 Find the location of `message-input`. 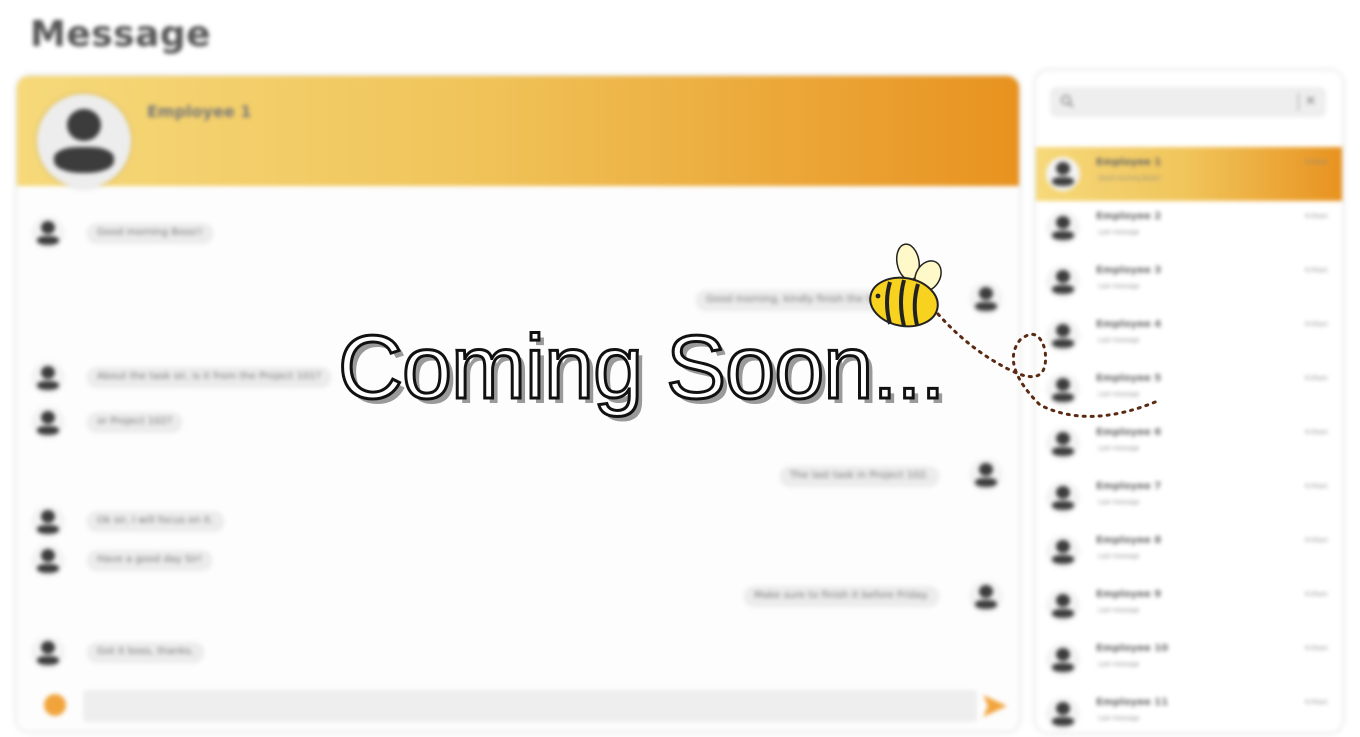

message-input is located at coordinates (530, 706).